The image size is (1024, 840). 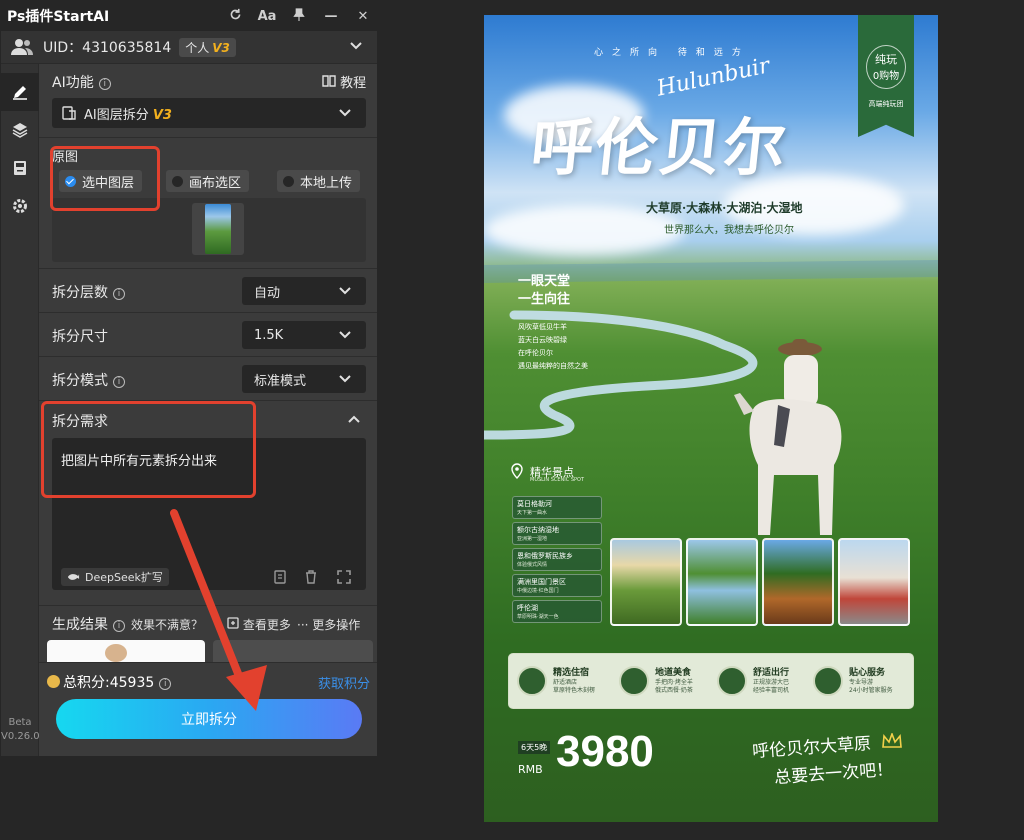 What do you see at coordinates (659, 147) in the screenshot?
I see `poster-title: 呼伦贝尔` at bounding box center [659, 147].